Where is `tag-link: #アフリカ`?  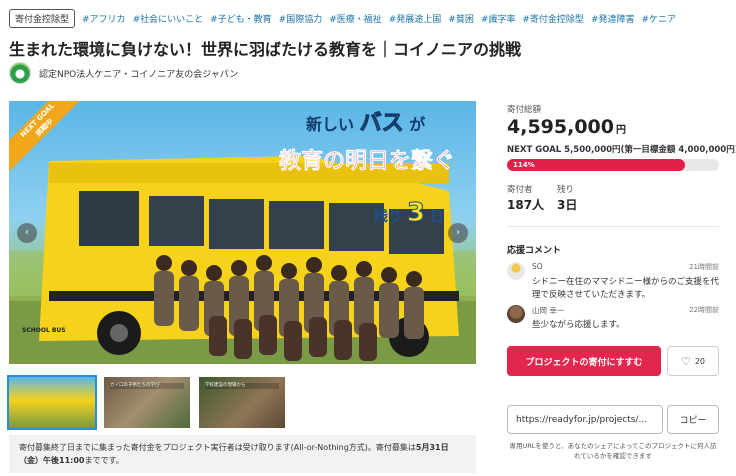
tag-link: #アフリカ is located at coordinates (104, 18).